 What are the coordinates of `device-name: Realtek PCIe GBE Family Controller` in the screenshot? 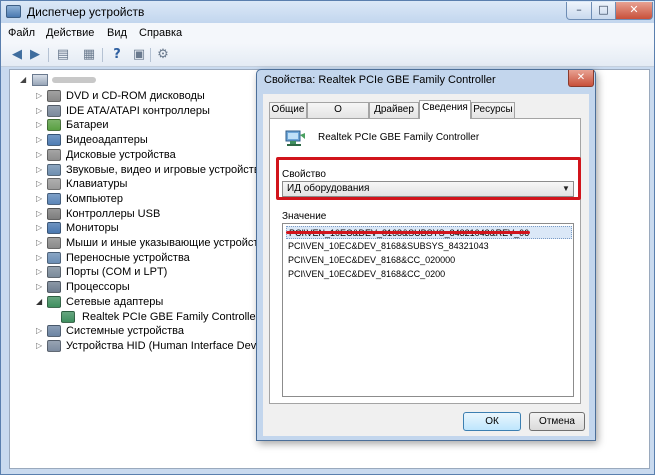 It's located at (399, 137).